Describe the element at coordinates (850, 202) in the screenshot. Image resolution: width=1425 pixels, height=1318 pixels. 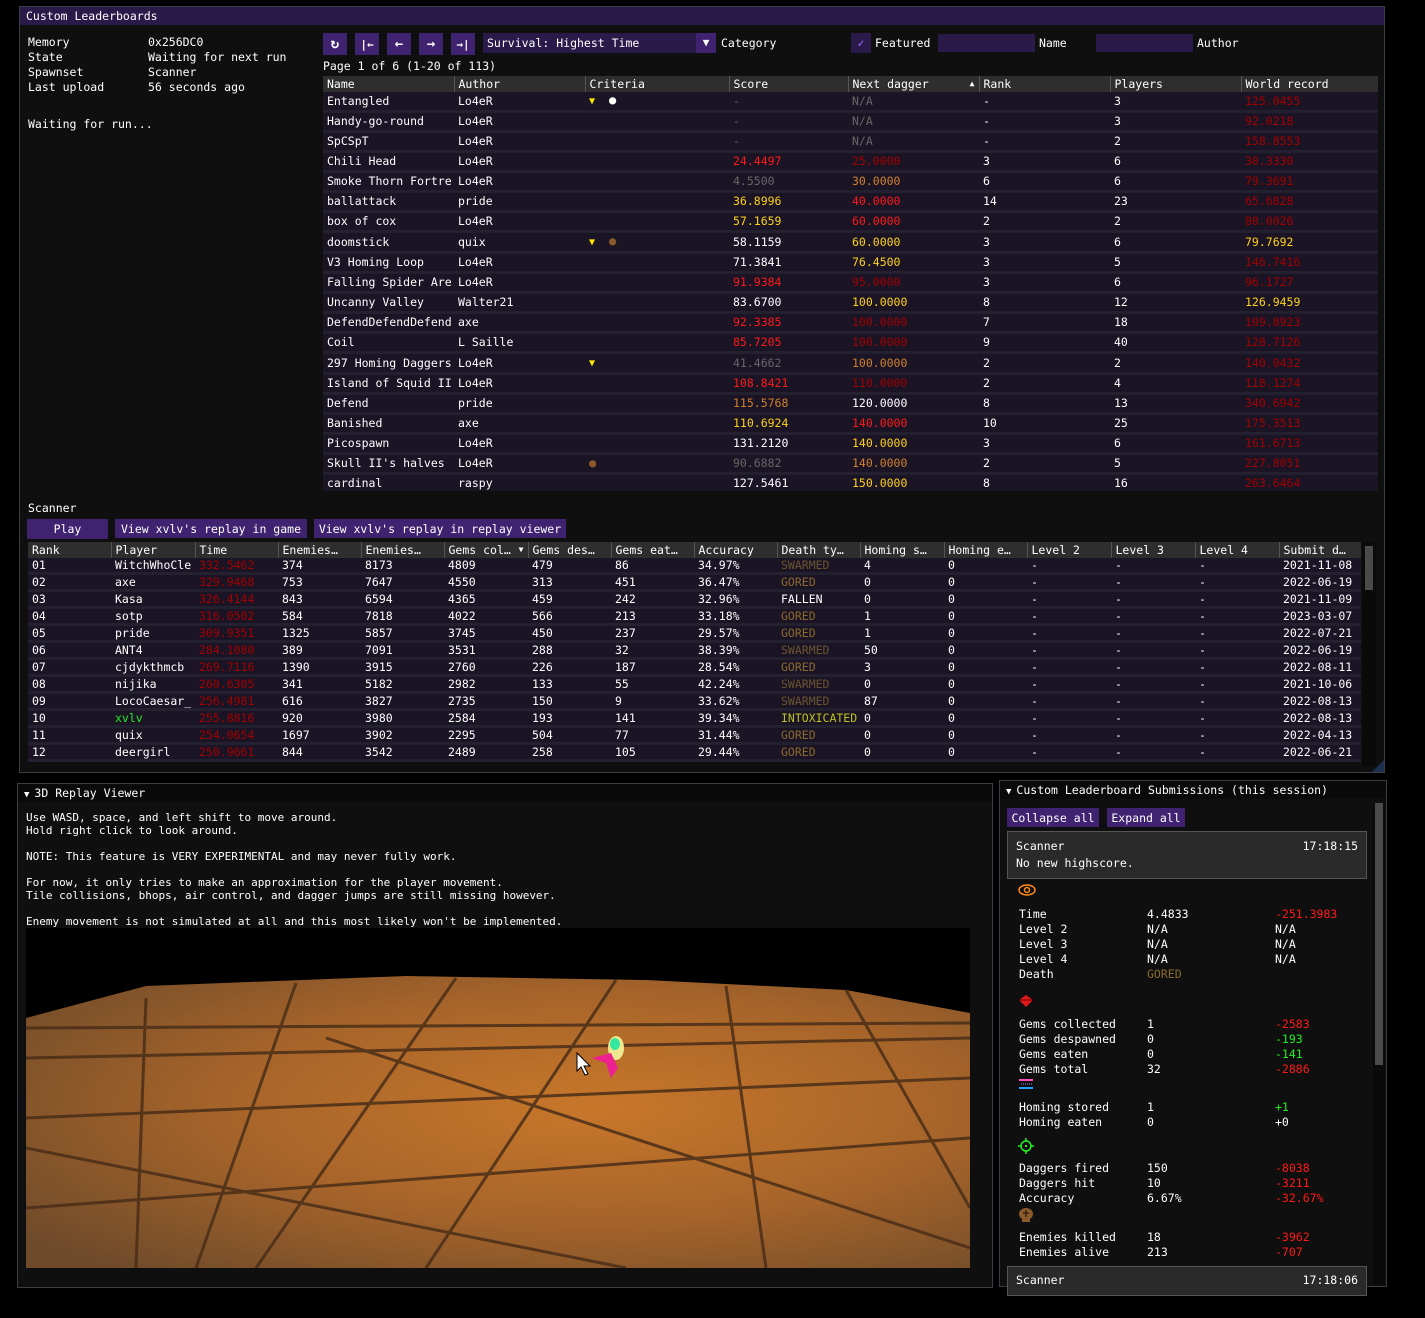
I see `leaderboard-row: ballattack pride 36.8996 40.0000 14 23 65.6828` at that location.